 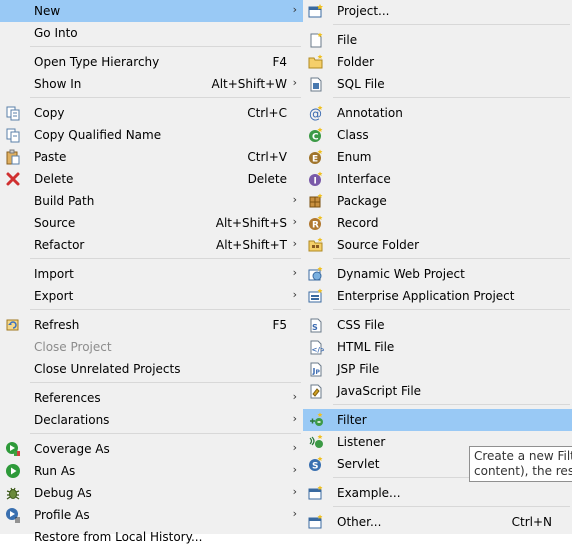 What do you see at coordinates (316, 325) in the screenshot?
I see `css-file-icon: S` at bounding box center [316, 325].